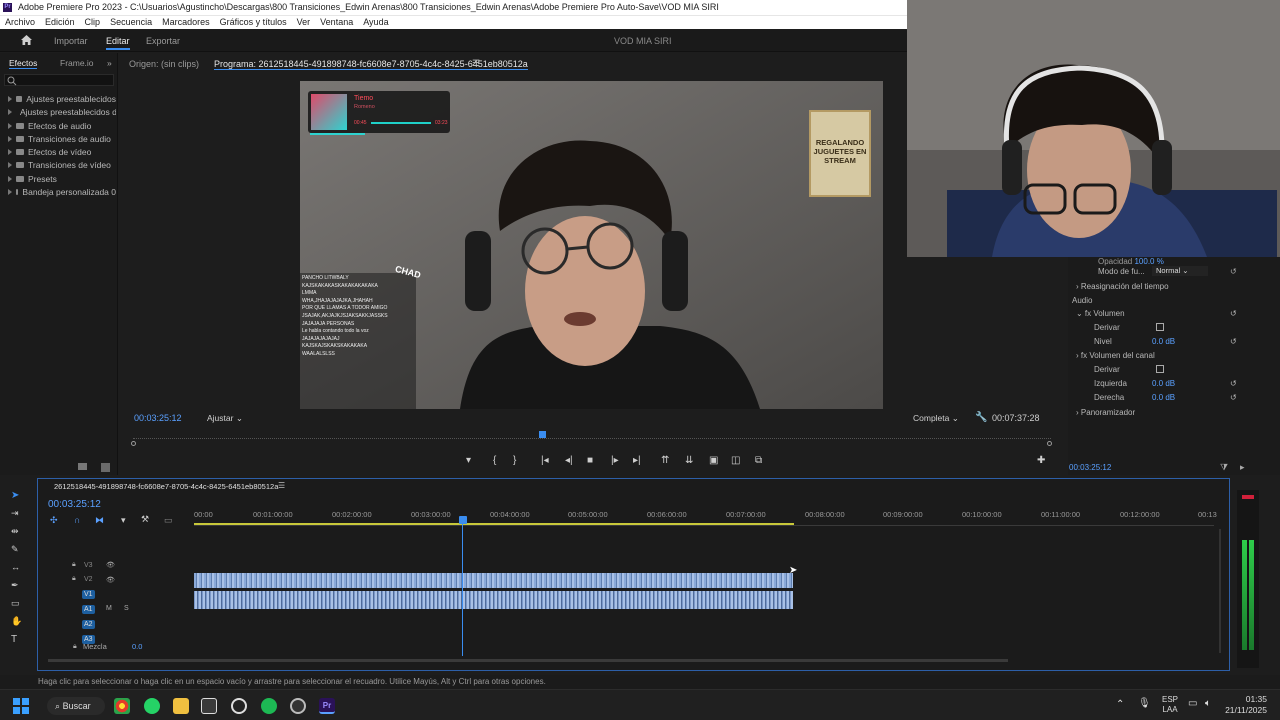  I want to click on bypass-checkbox, so click(1160, 327).